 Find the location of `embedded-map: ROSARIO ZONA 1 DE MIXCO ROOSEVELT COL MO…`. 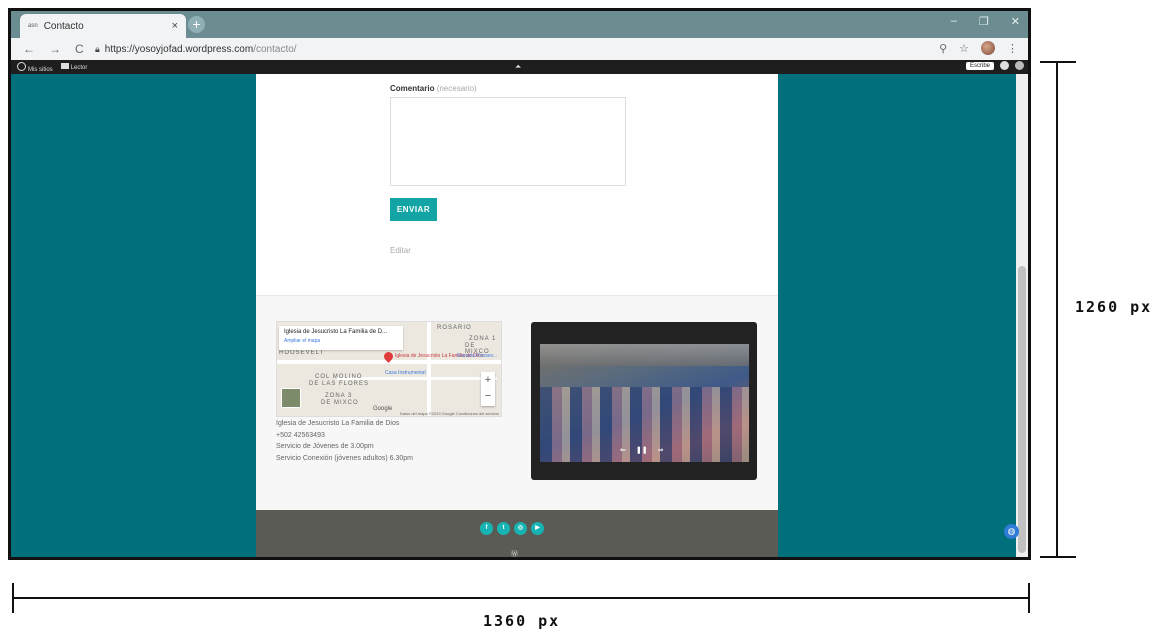

embedded-map: ROSARIO ZONA 1 DE MIXCO ROOSEVELT COL MO… is located at coordinates (389, 369).